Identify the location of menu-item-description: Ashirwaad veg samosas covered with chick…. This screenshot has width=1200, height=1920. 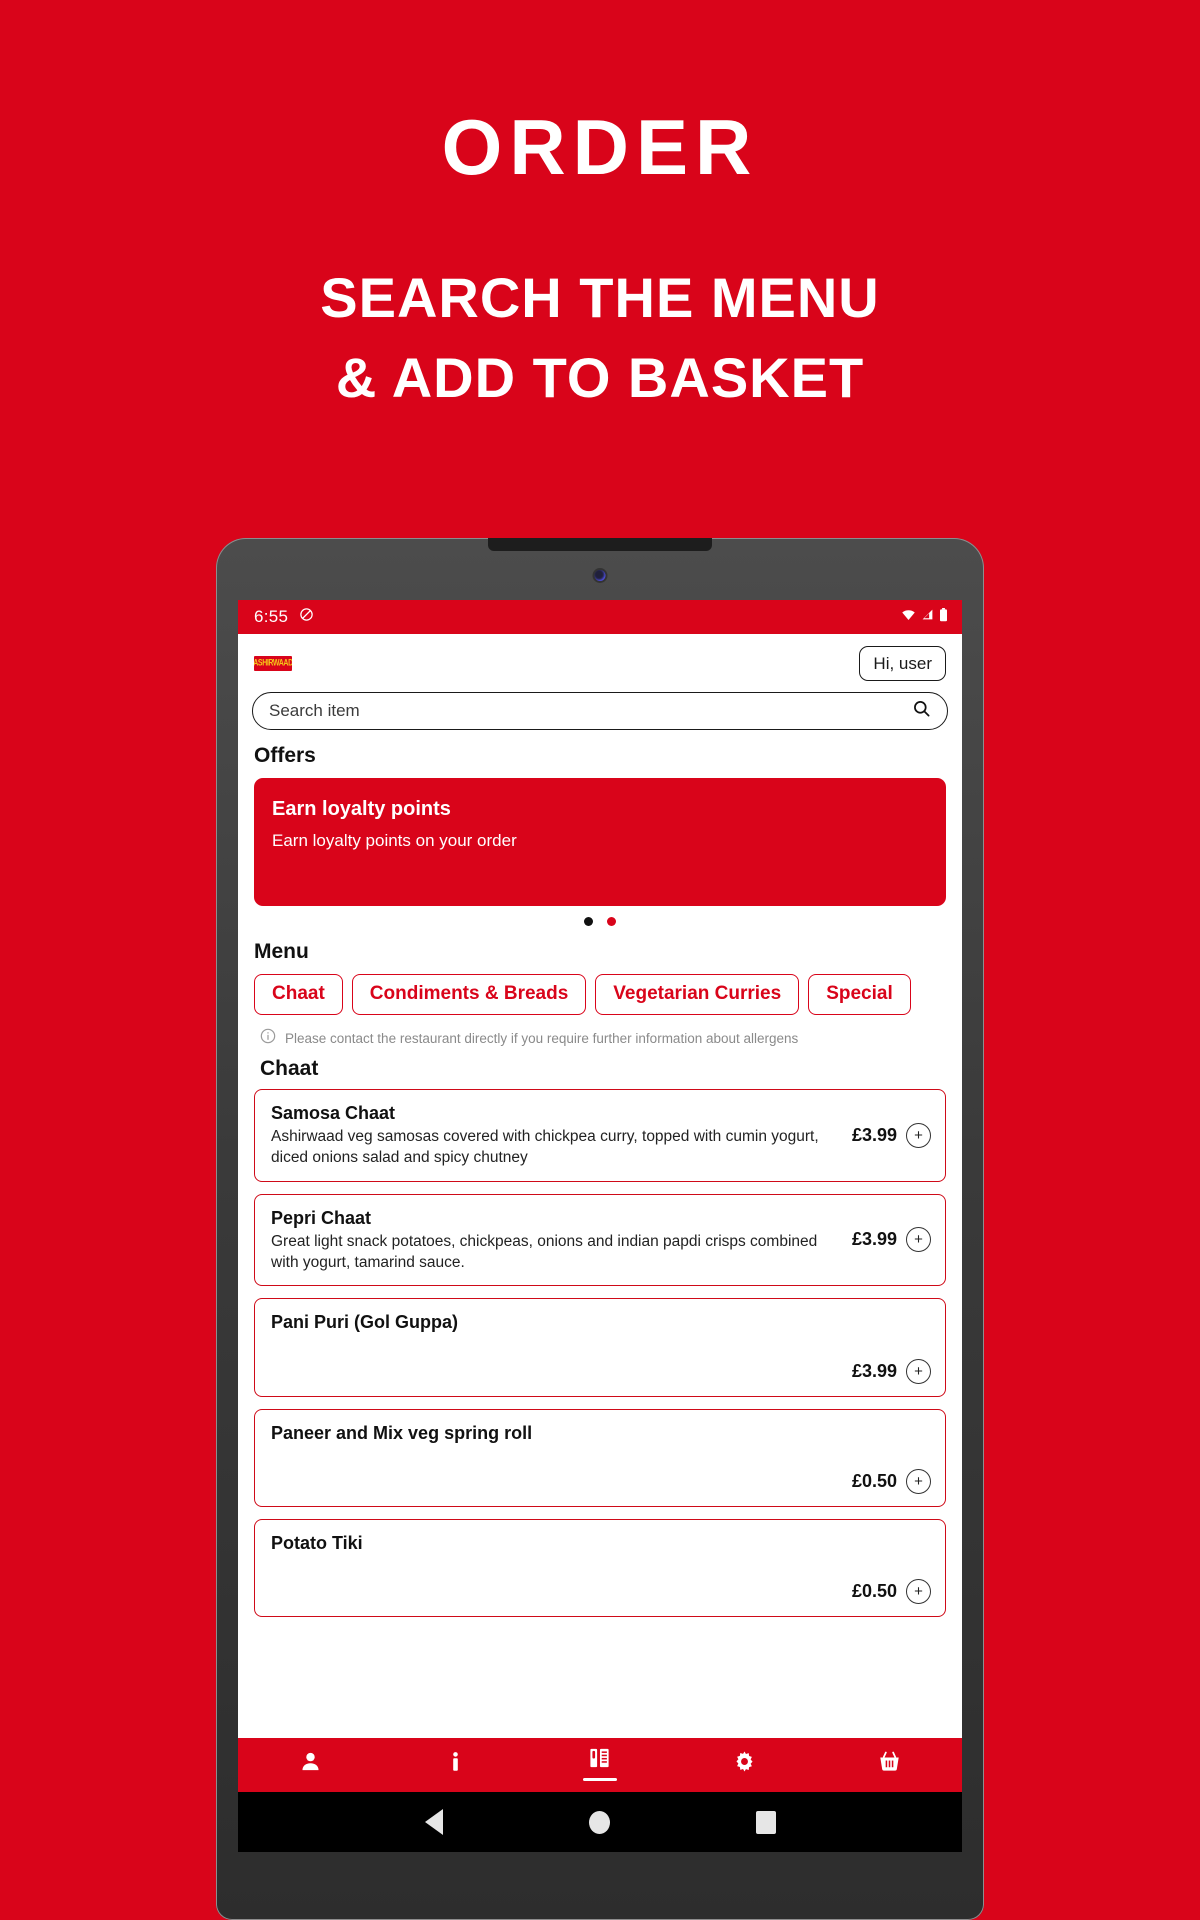
(545, 1147).